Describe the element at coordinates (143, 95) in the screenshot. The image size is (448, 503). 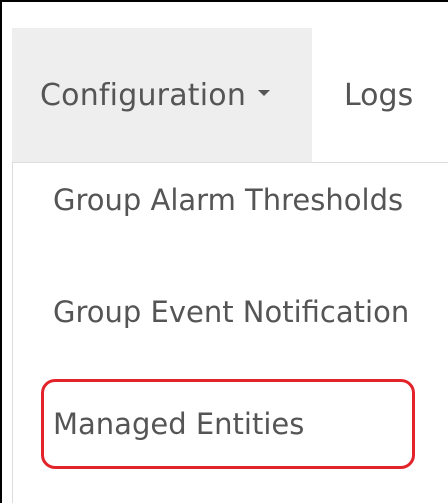
I see `configuration-label: Configuration` at that location.